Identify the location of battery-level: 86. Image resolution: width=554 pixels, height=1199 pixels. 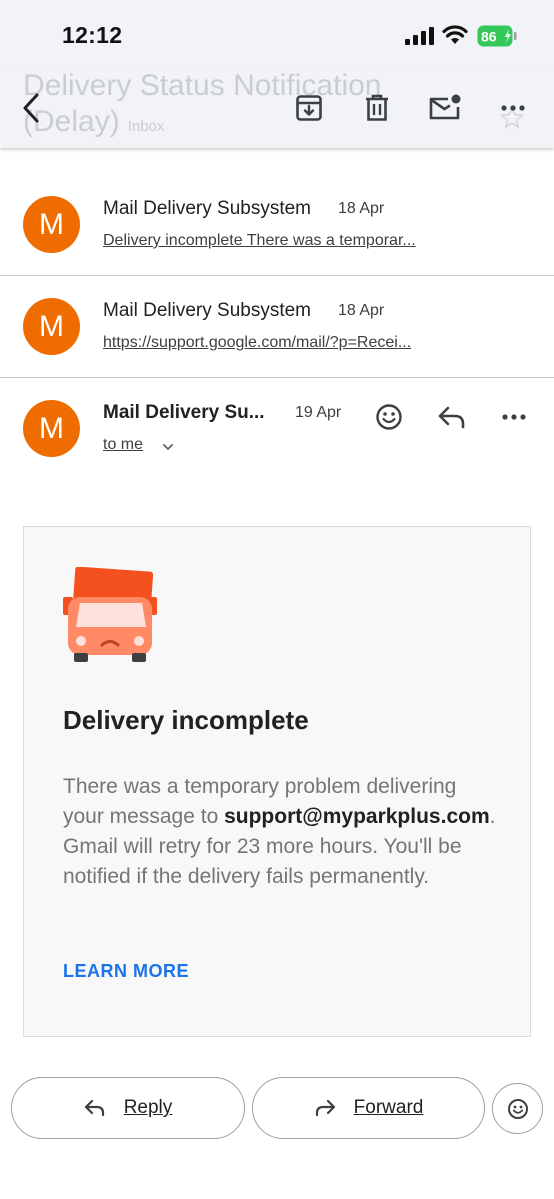
(489, 37).